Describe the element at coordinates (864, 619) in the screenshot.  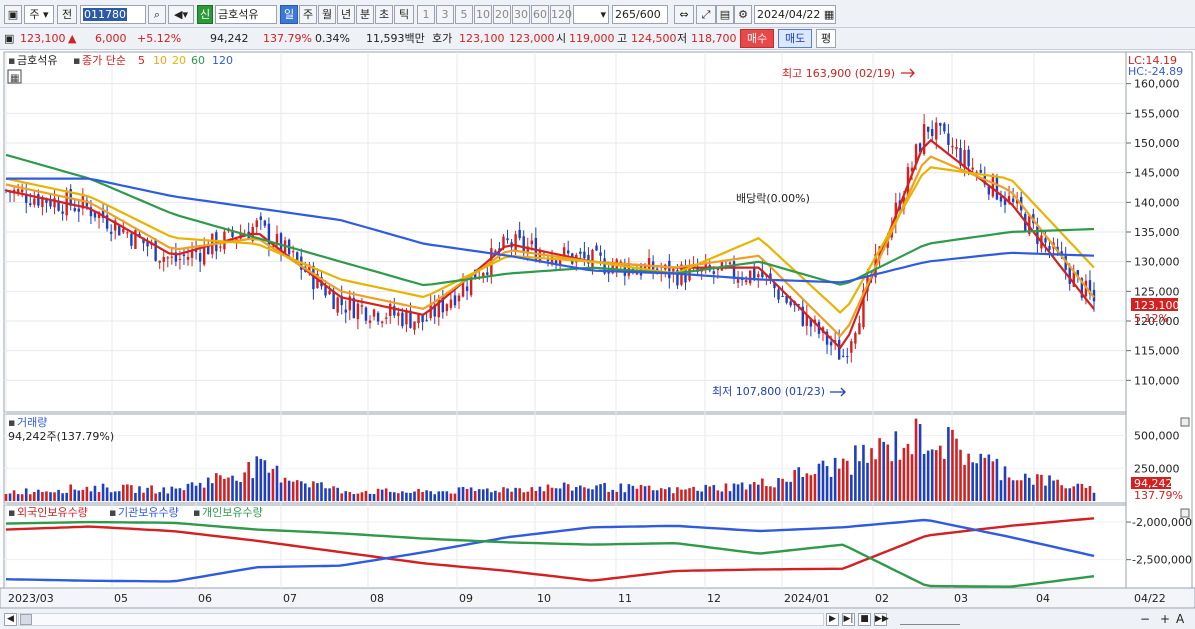
I see `stop-icon: ■` at that location.